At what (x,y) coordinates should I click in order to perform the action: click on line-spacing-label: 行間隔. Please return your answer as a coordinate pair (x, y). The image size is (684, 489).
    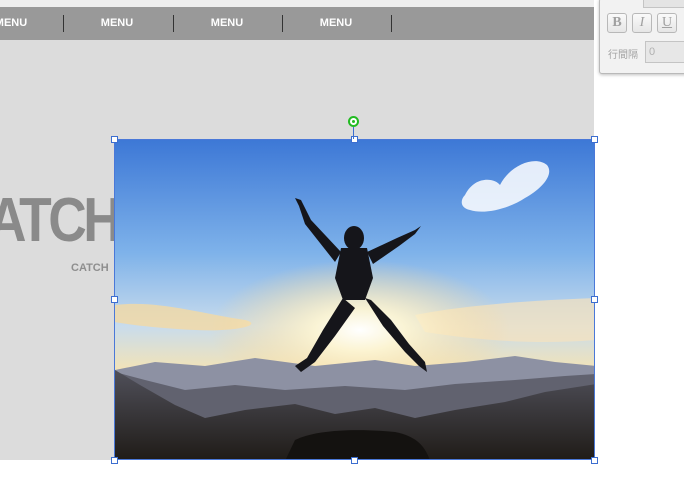
    Looking at the image, I should click on (623, 55).